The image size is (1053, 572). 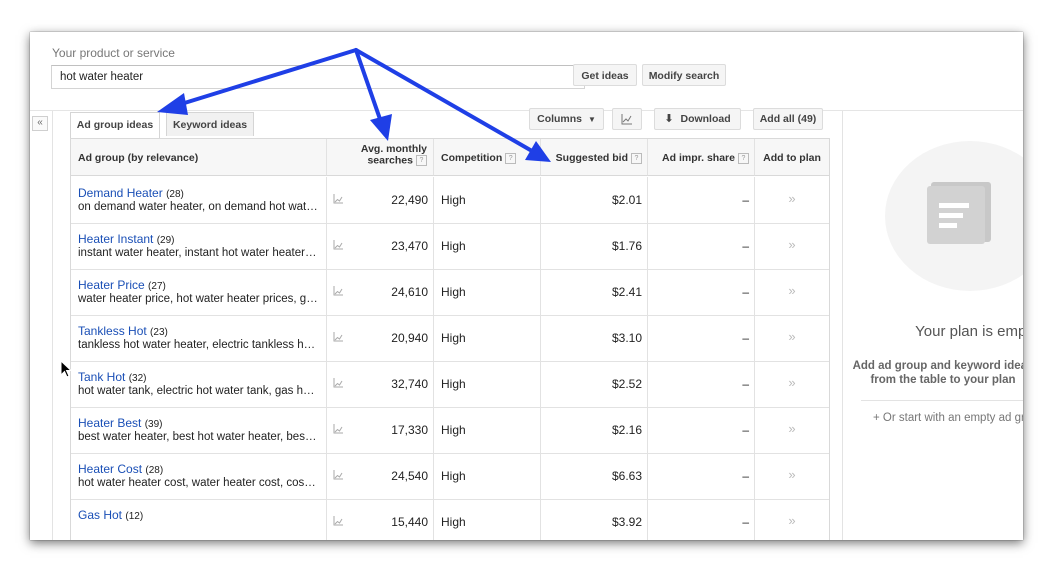 I want to click on ad-group-link: Tankless Hot, so click(x=112, y=331).